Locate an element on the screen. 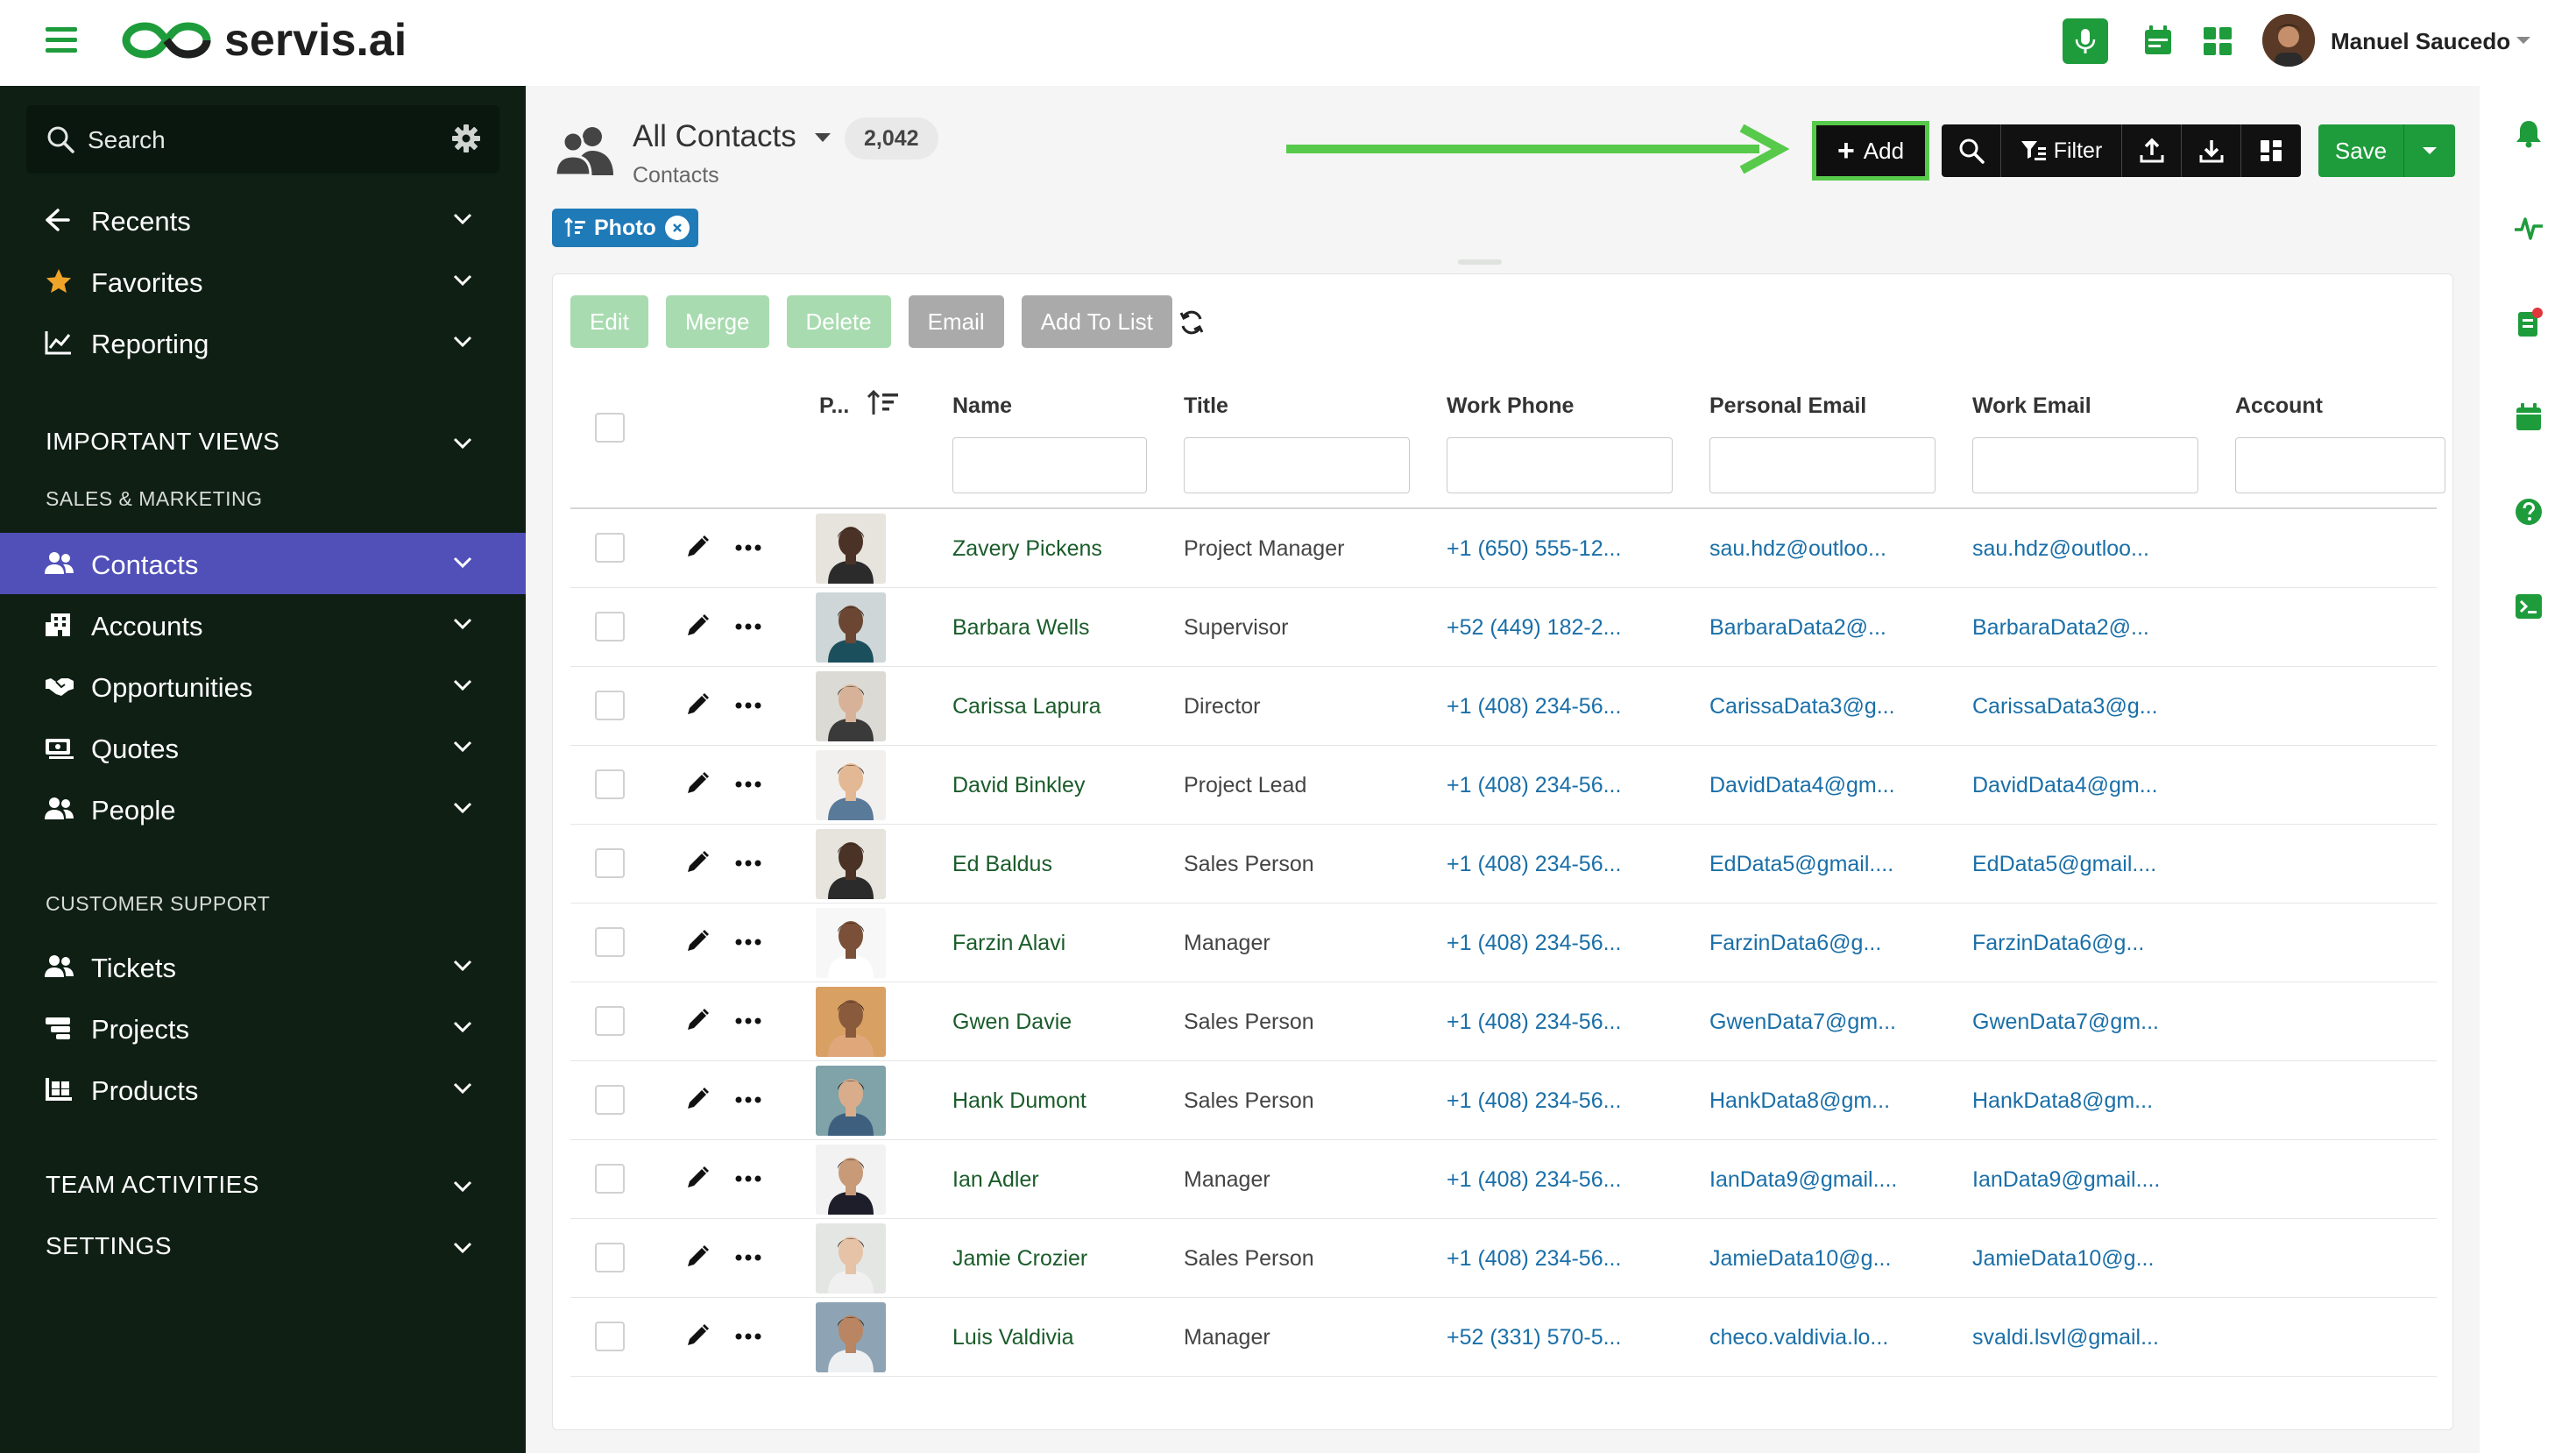 This screenshot has width=2576, height=1453. sidebar-item-reporting: Reporting is located at coordinates (263, 342).